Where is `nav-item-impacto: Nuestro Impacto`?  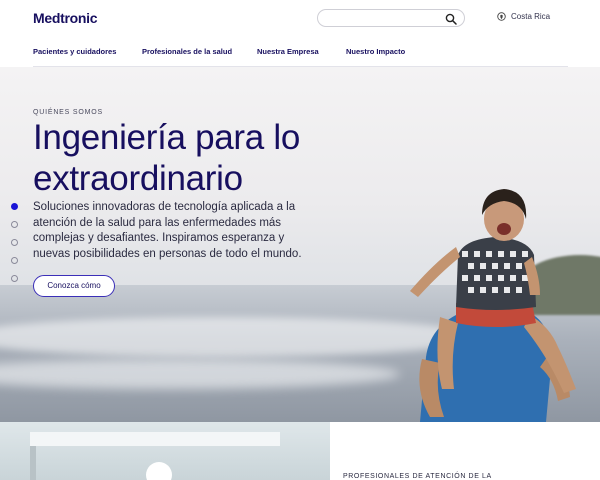 nav-item-impacto: Nuestro Impacto is located at coordinates (375, 51).